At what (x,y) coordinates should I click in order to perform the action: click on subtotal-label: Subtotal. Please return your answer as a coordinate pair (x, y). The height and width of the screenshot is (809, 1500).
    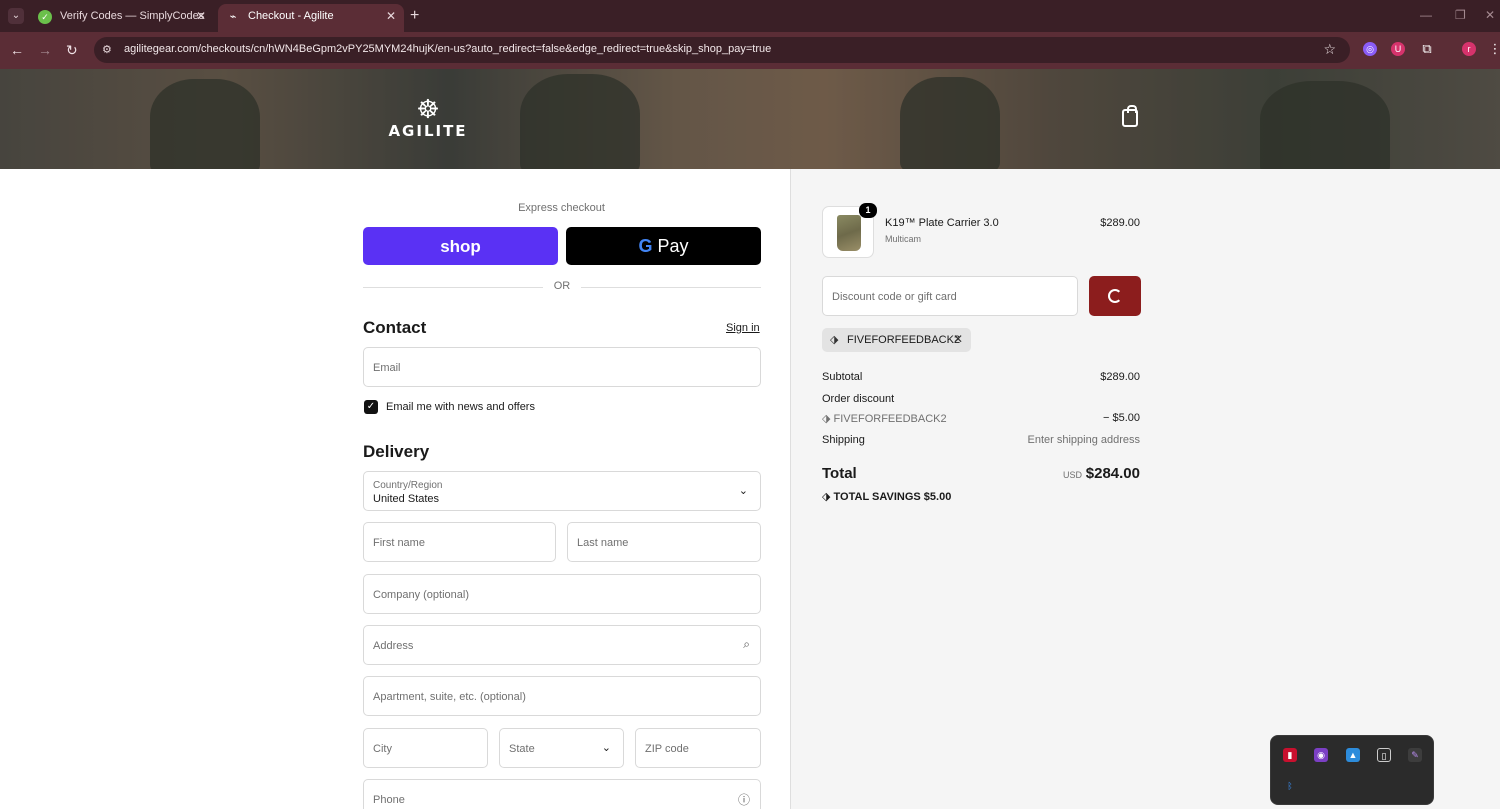
    Looking at the image, I should click on (842, 377).